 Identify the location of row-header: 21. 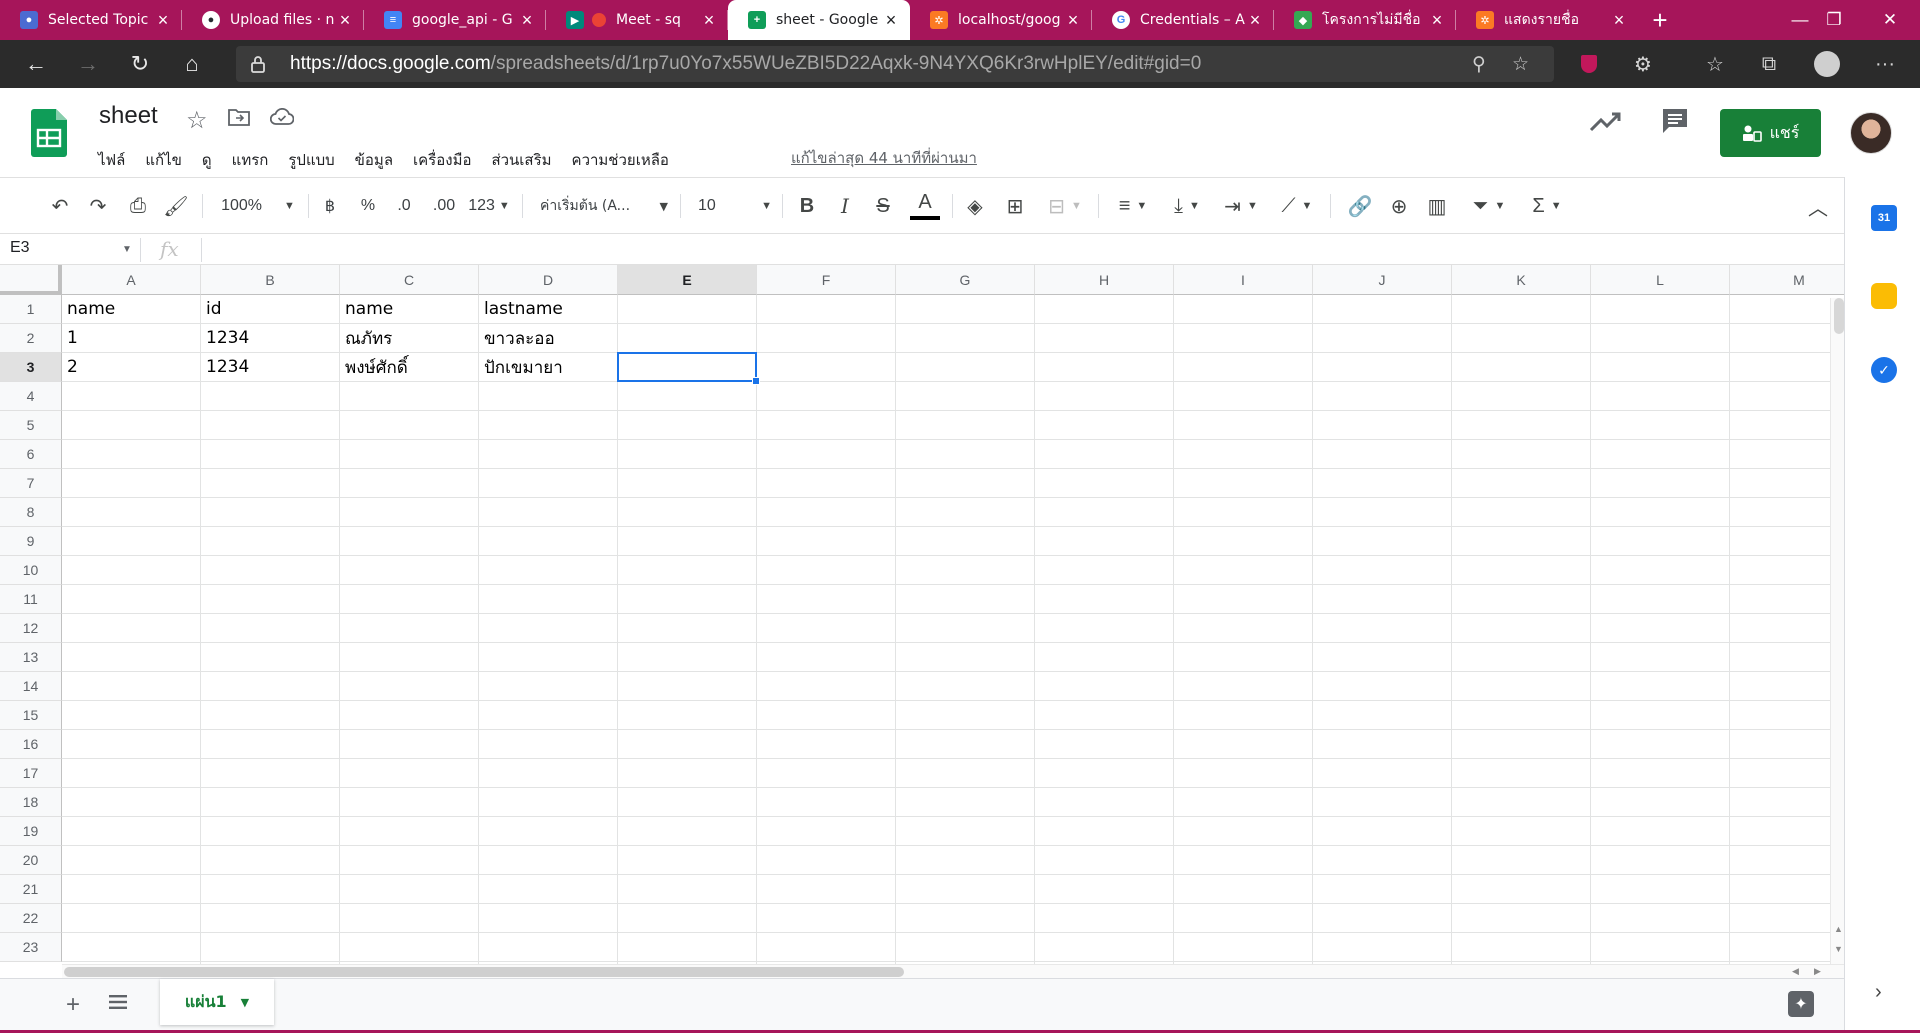
(31, 889).